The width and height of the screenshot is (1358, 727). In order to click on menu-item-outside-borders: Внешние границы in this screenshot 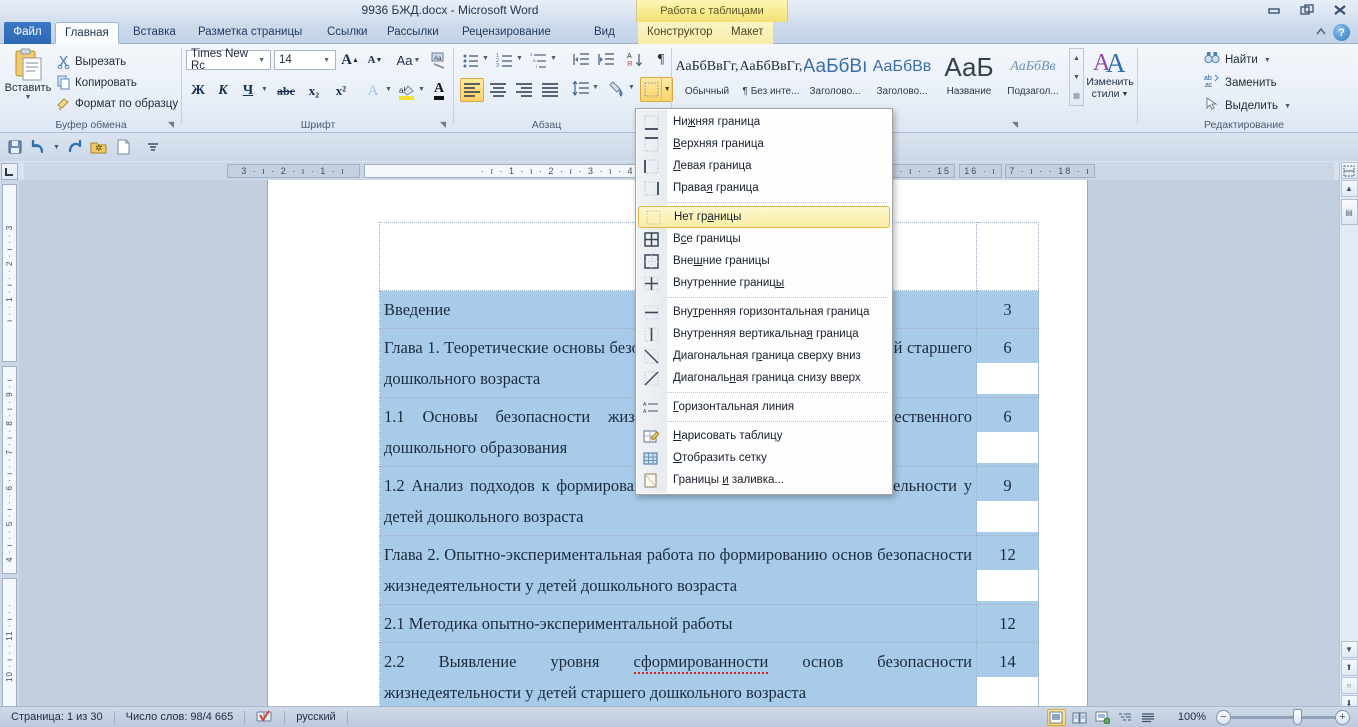, I will do `click(764, 261)`.